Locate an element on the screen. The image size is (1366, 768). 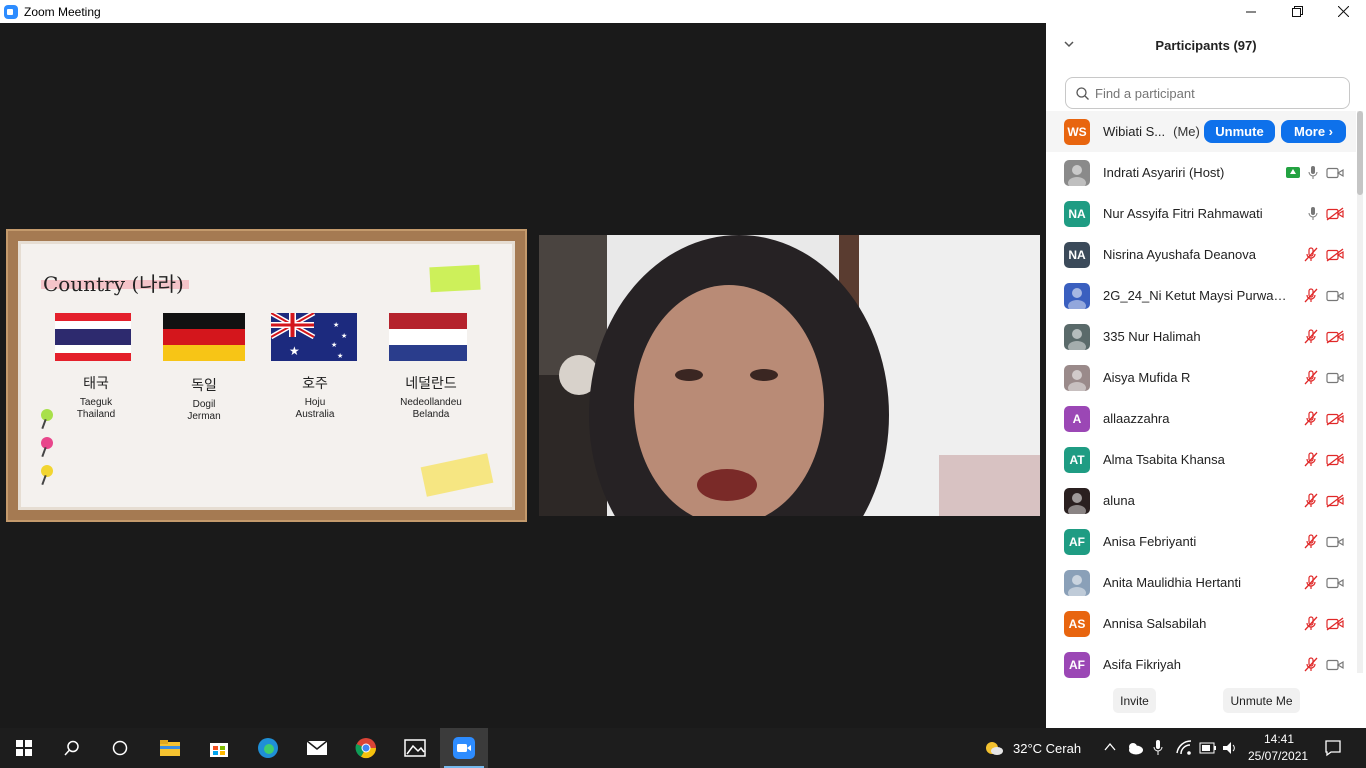
search-button is located at coordinates (72, 748).